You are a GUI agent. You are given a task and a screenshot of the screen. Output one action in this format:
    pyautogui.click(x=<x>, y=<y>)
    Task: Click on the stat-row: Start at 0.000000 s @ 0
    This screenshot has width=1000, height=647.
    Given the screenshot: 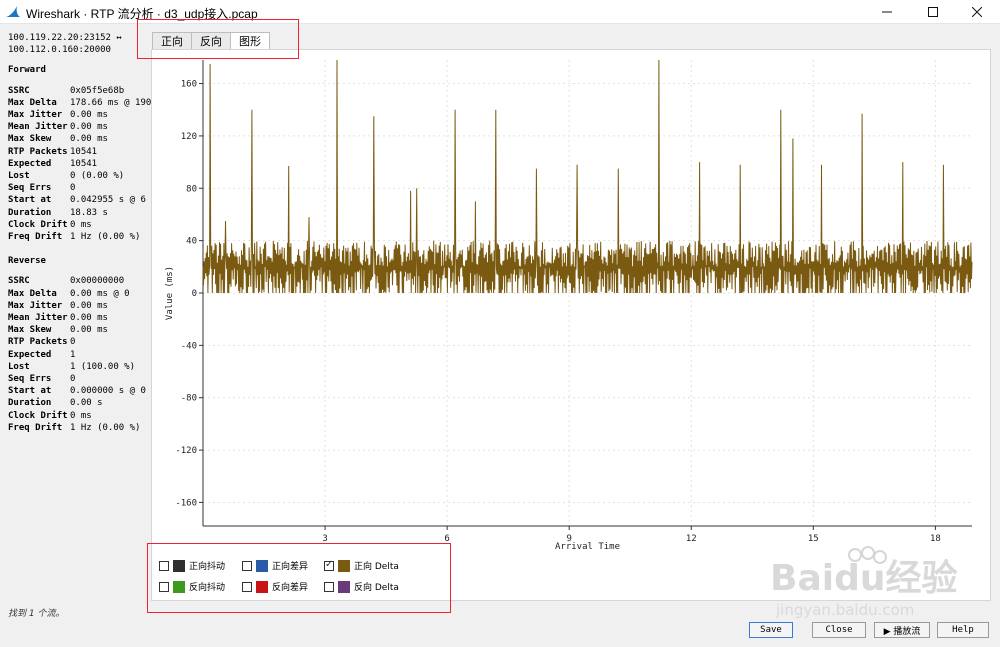 What is the action you would take?
    pyautogui.click(x=78, y=391)
    